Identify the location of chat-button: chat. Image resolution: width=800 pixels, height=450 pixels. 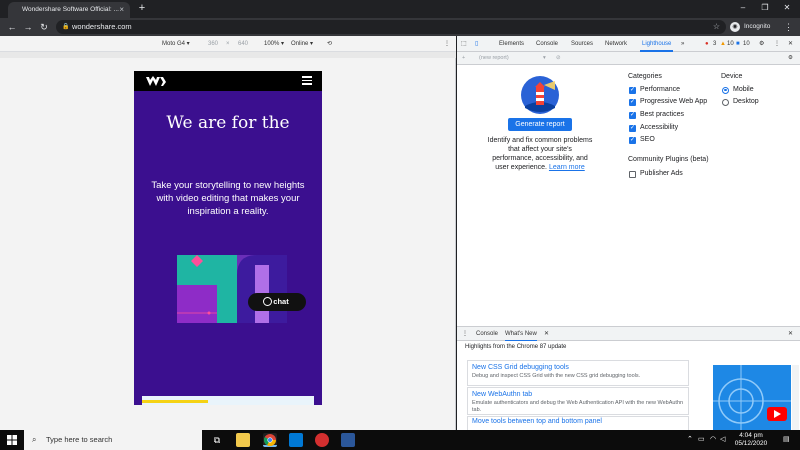
(277, 302).